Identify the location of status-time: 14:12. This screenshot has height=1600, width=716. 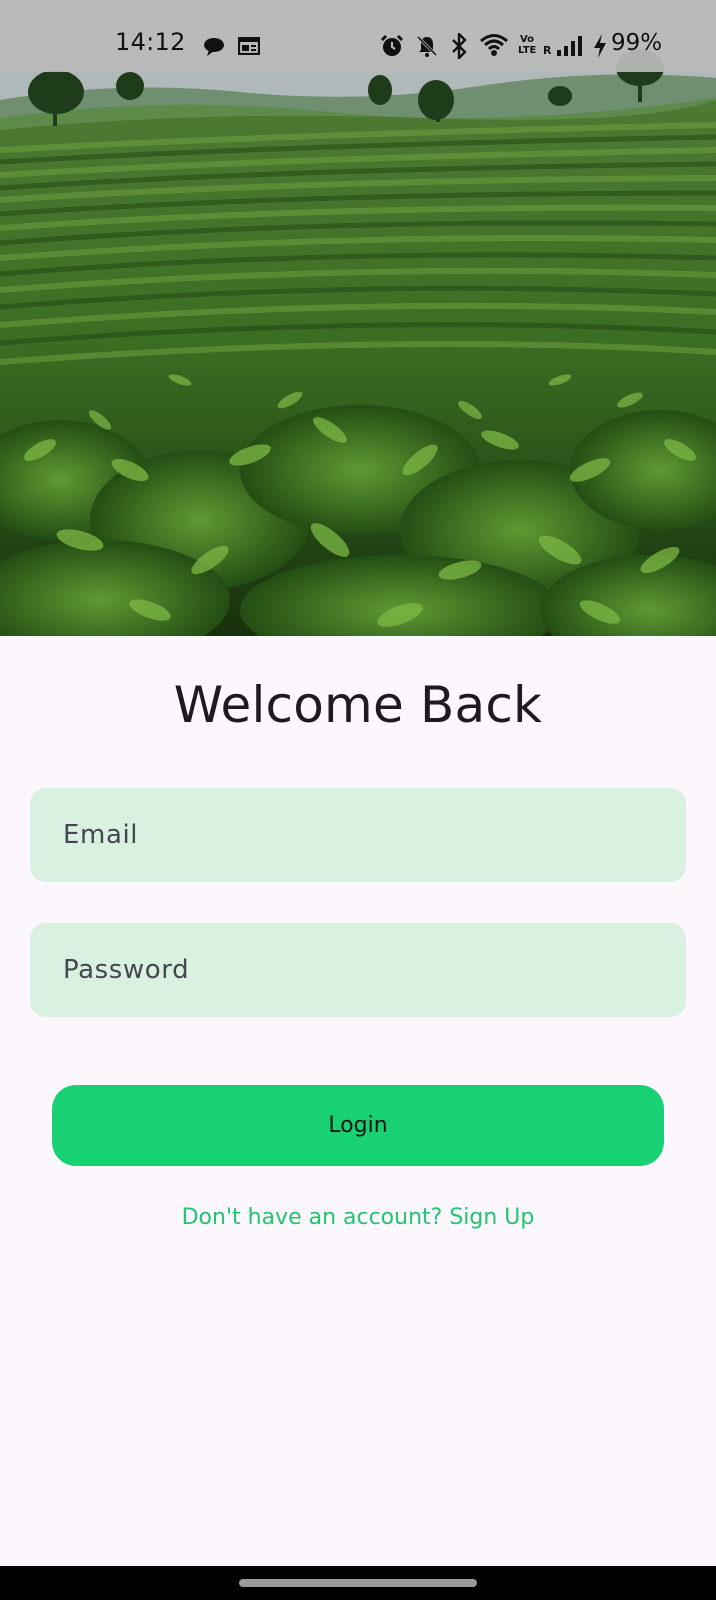
(150, 42).